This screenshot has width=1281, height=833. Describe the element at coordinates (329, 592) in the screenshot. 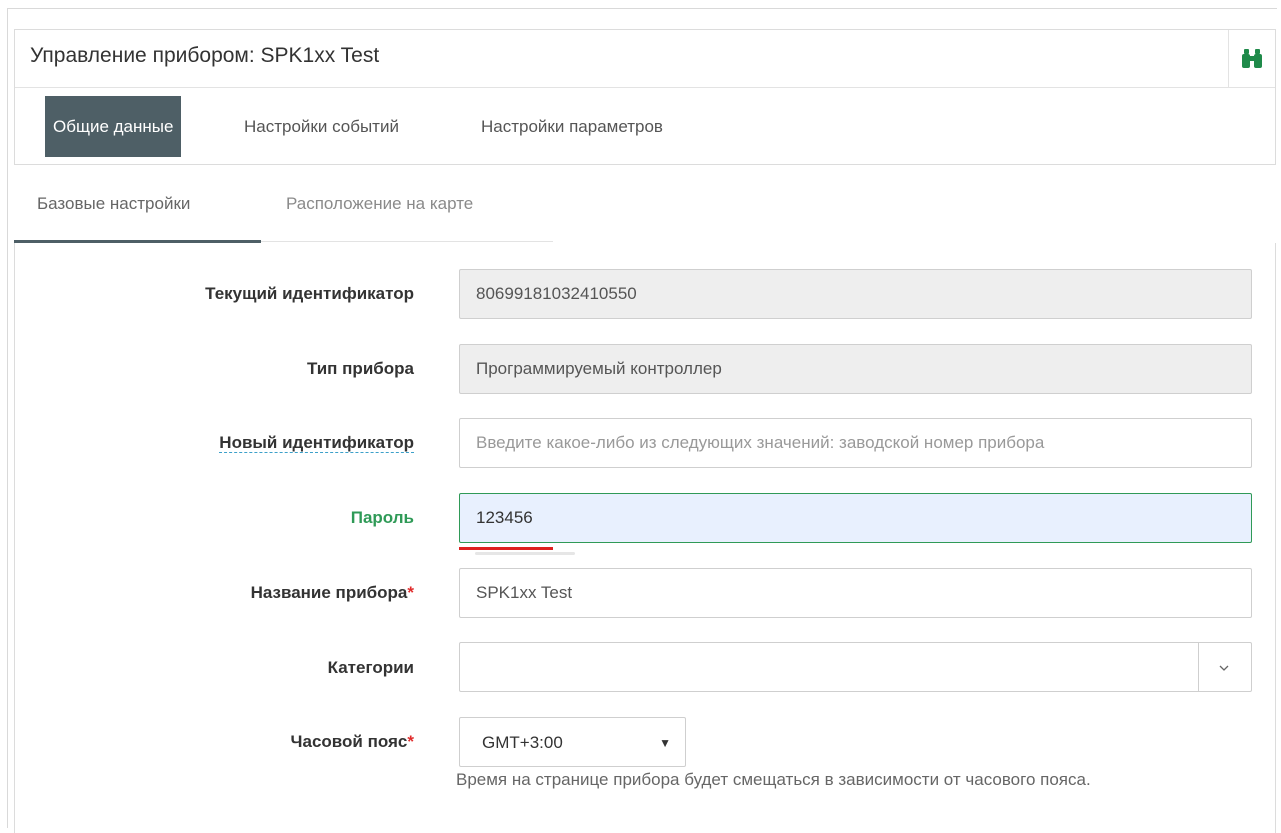

I see `device-name-label-text: Название прибора` at that location.